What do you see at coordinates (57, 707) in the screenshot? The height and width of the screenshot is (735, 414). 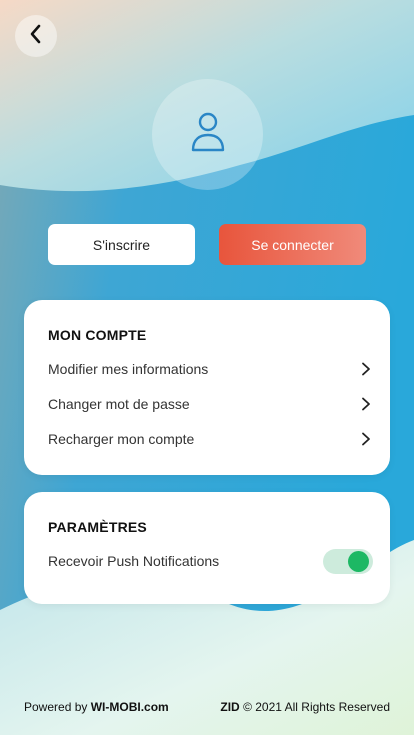 I see `powered-by-prefix: Powered by` at bounding box center [57, 707].